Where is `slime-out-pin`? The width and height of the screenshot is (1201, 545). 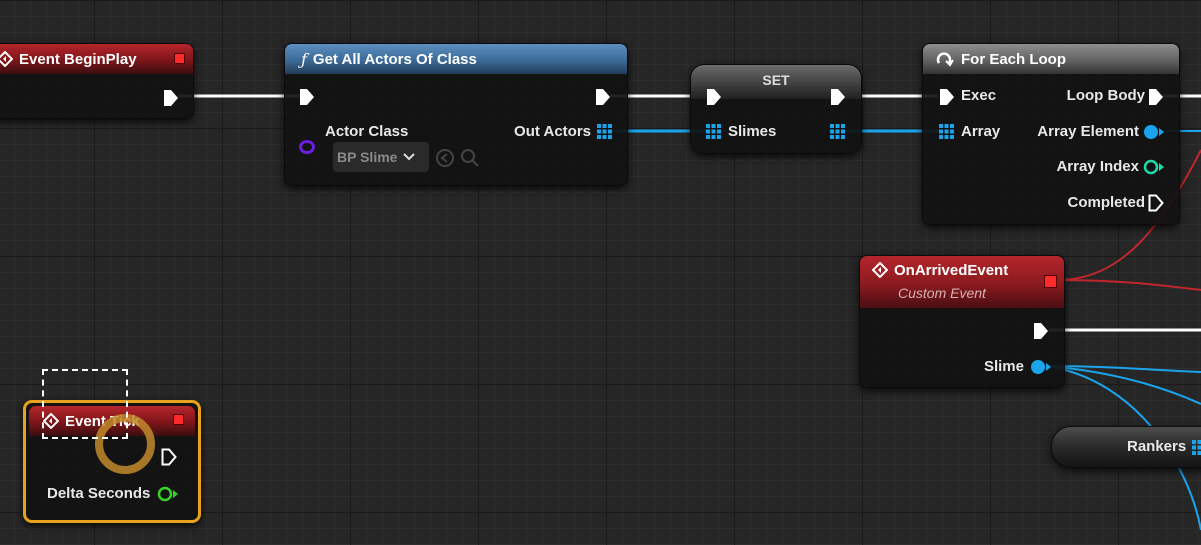
slime-out-pin is located at coordinates (1041, 367).